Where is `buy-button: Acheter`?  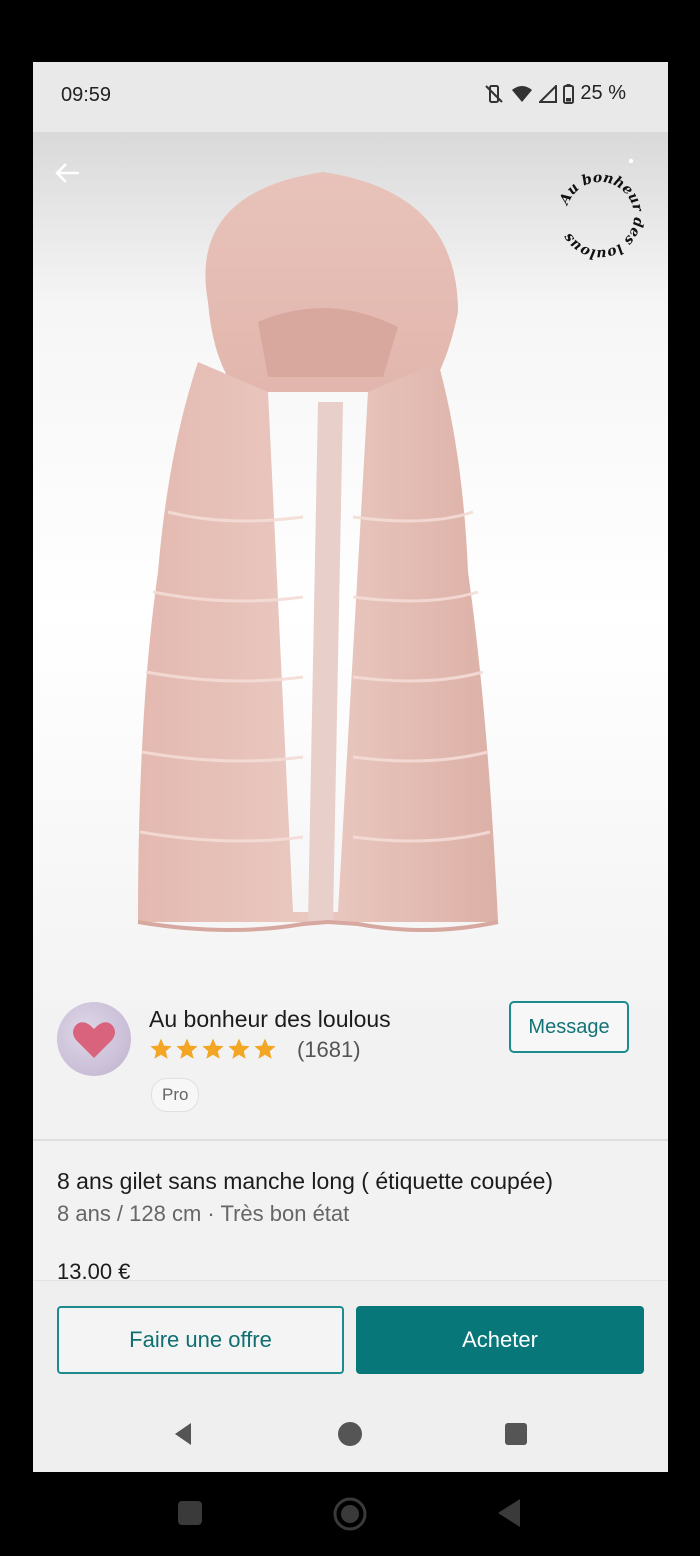
buy-button: Acheter is located at coordinates (500, 1340).